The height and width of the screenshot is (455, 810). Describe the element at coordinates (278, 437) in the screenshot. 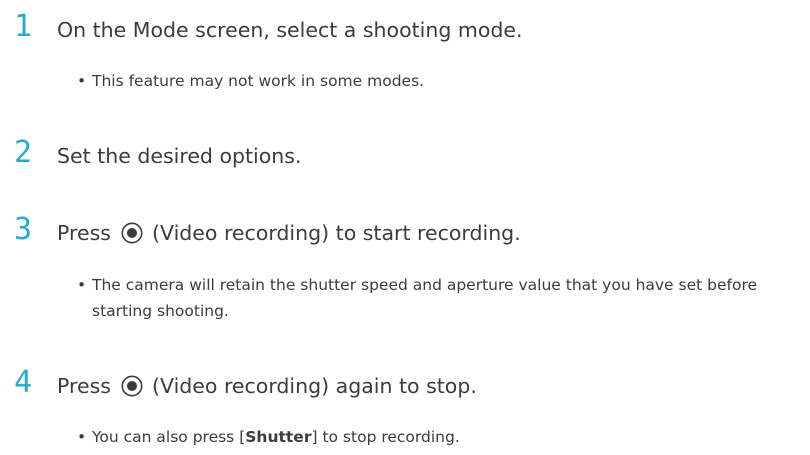

I see `shutter-key-label: Shutter` at that location.